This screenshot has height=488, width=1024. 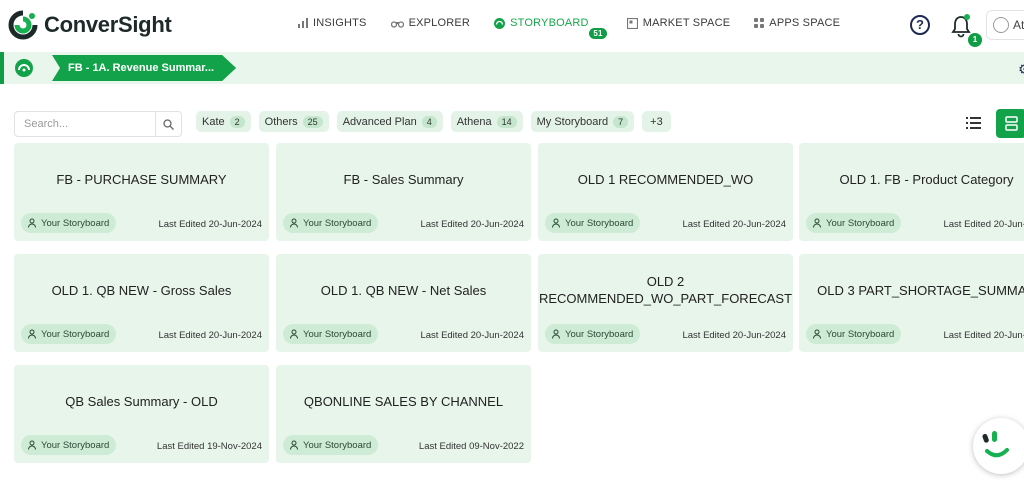 I want to click on search-box, so click(x=98, y=124).